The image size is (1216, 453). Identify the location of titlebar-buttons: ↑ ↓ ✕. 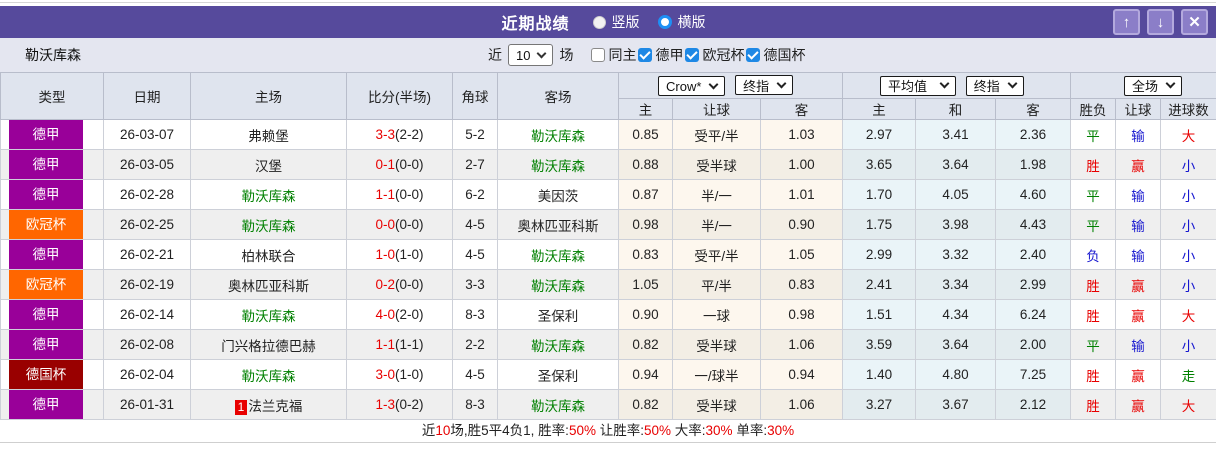
(1160, 22).